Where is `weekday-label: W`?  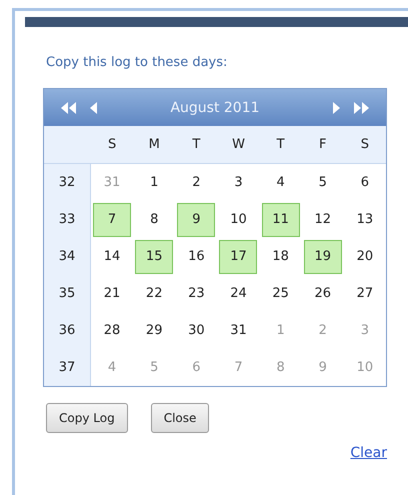
weekday-label: W is located at coordinates (238, 144).